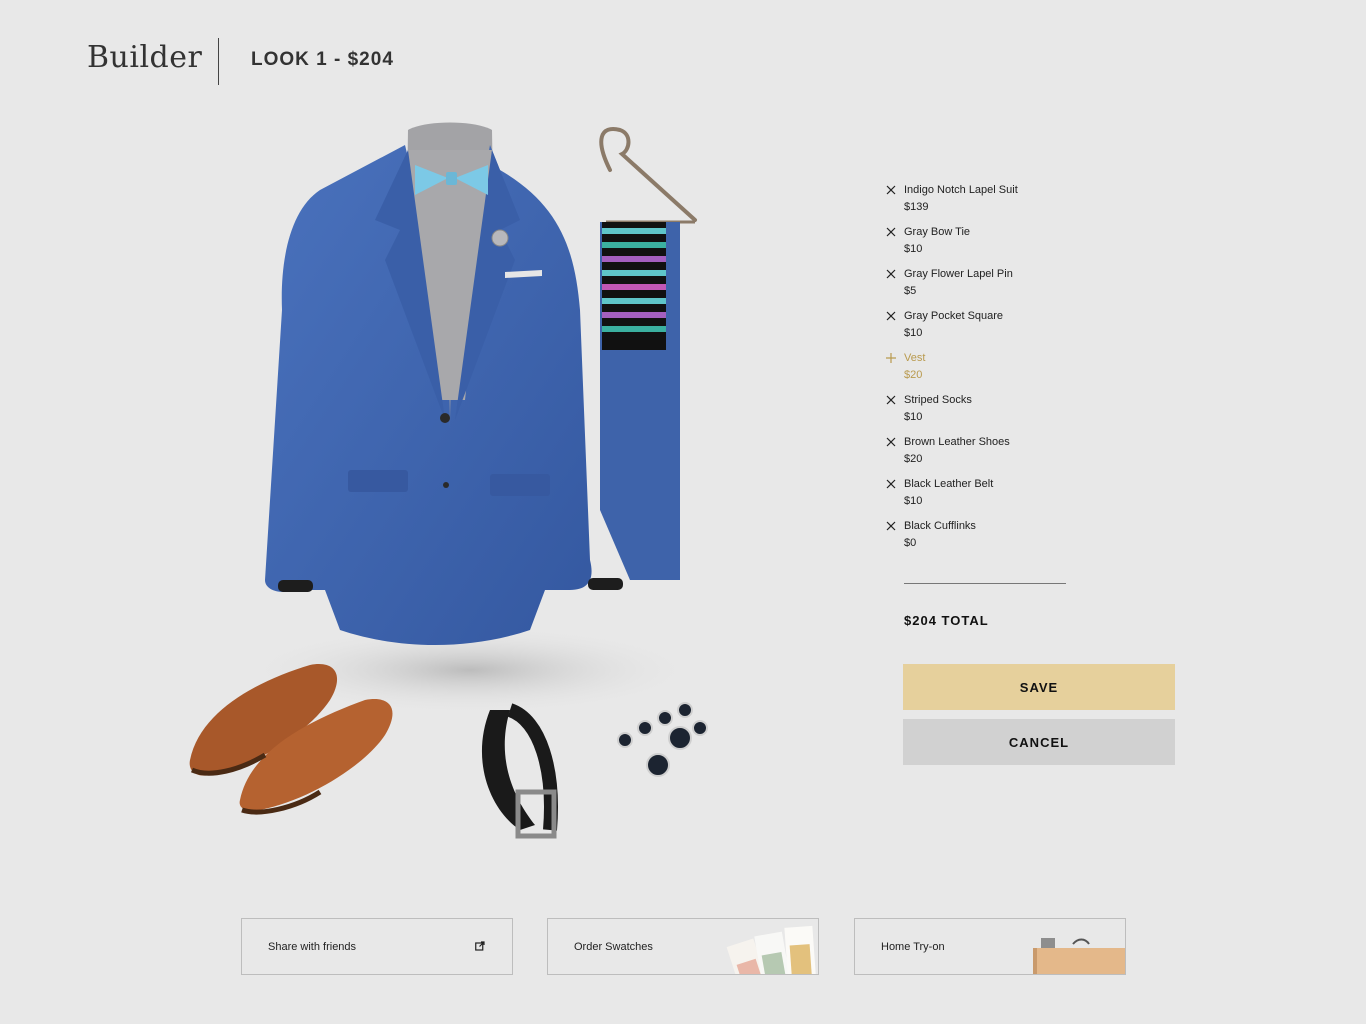 The width and height of the screenshot is (1366, 1024). I want to click on left-pocket, so click(378, 481).